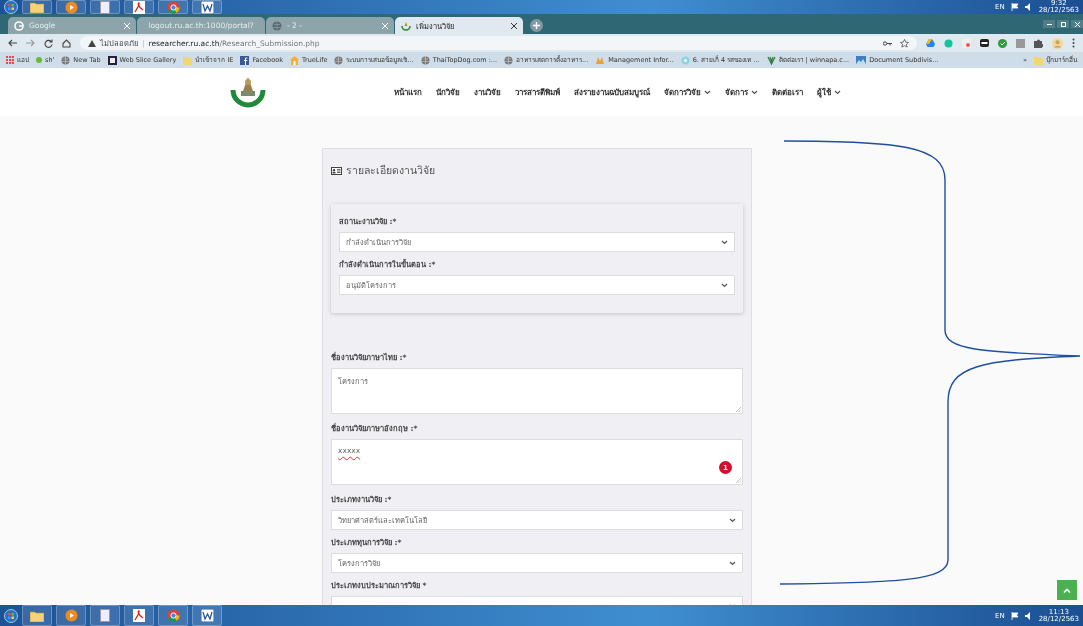 The image size is (1083, 626). Describe the element at coordinates (112, 60) in the screenshot. I see `tile-icon` at that location.